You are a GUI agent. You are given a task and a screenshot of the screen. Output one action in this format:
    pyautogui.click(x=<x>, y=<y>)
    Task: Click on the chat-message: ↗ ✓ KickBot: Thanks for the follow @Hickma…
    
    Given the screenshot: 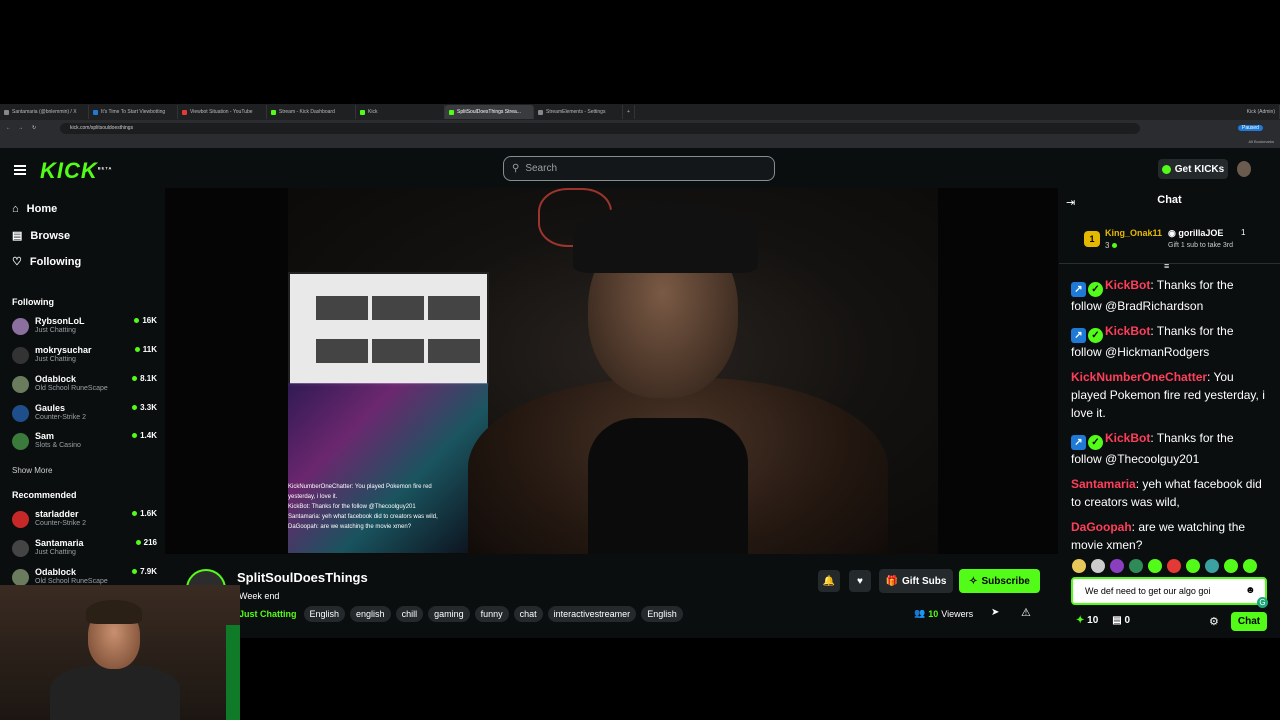 What is the action you would take?
    pyautogui.click(x=1168, y=341)
    